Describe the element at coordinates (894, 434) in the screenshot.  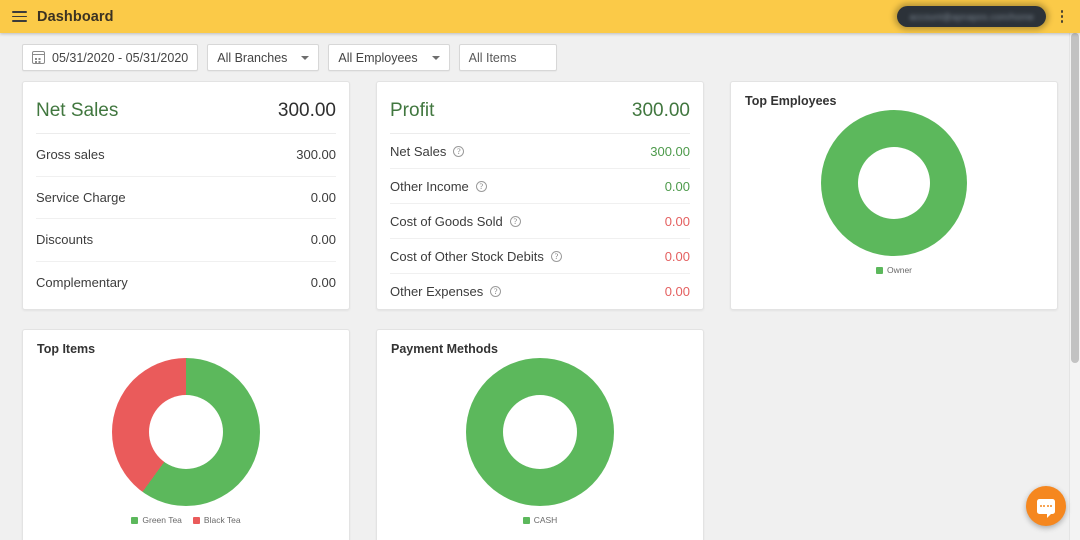
I see `empty-grid-cell` at that location.